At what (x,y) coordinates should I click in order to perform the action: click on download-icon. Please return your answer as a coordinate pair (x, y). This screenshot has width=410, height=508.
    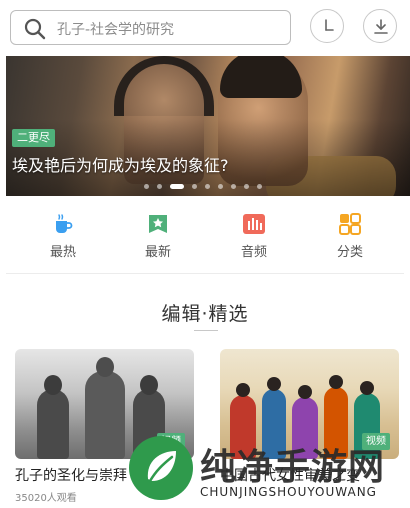
    Looking at the image, I should click on (381, 26).